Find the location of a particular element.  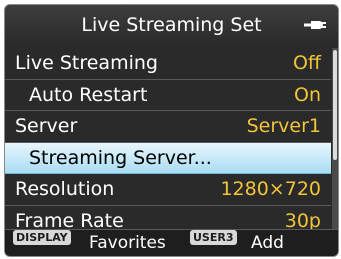

user3-key-badge: USER3 is located at coordinates (213, 237).